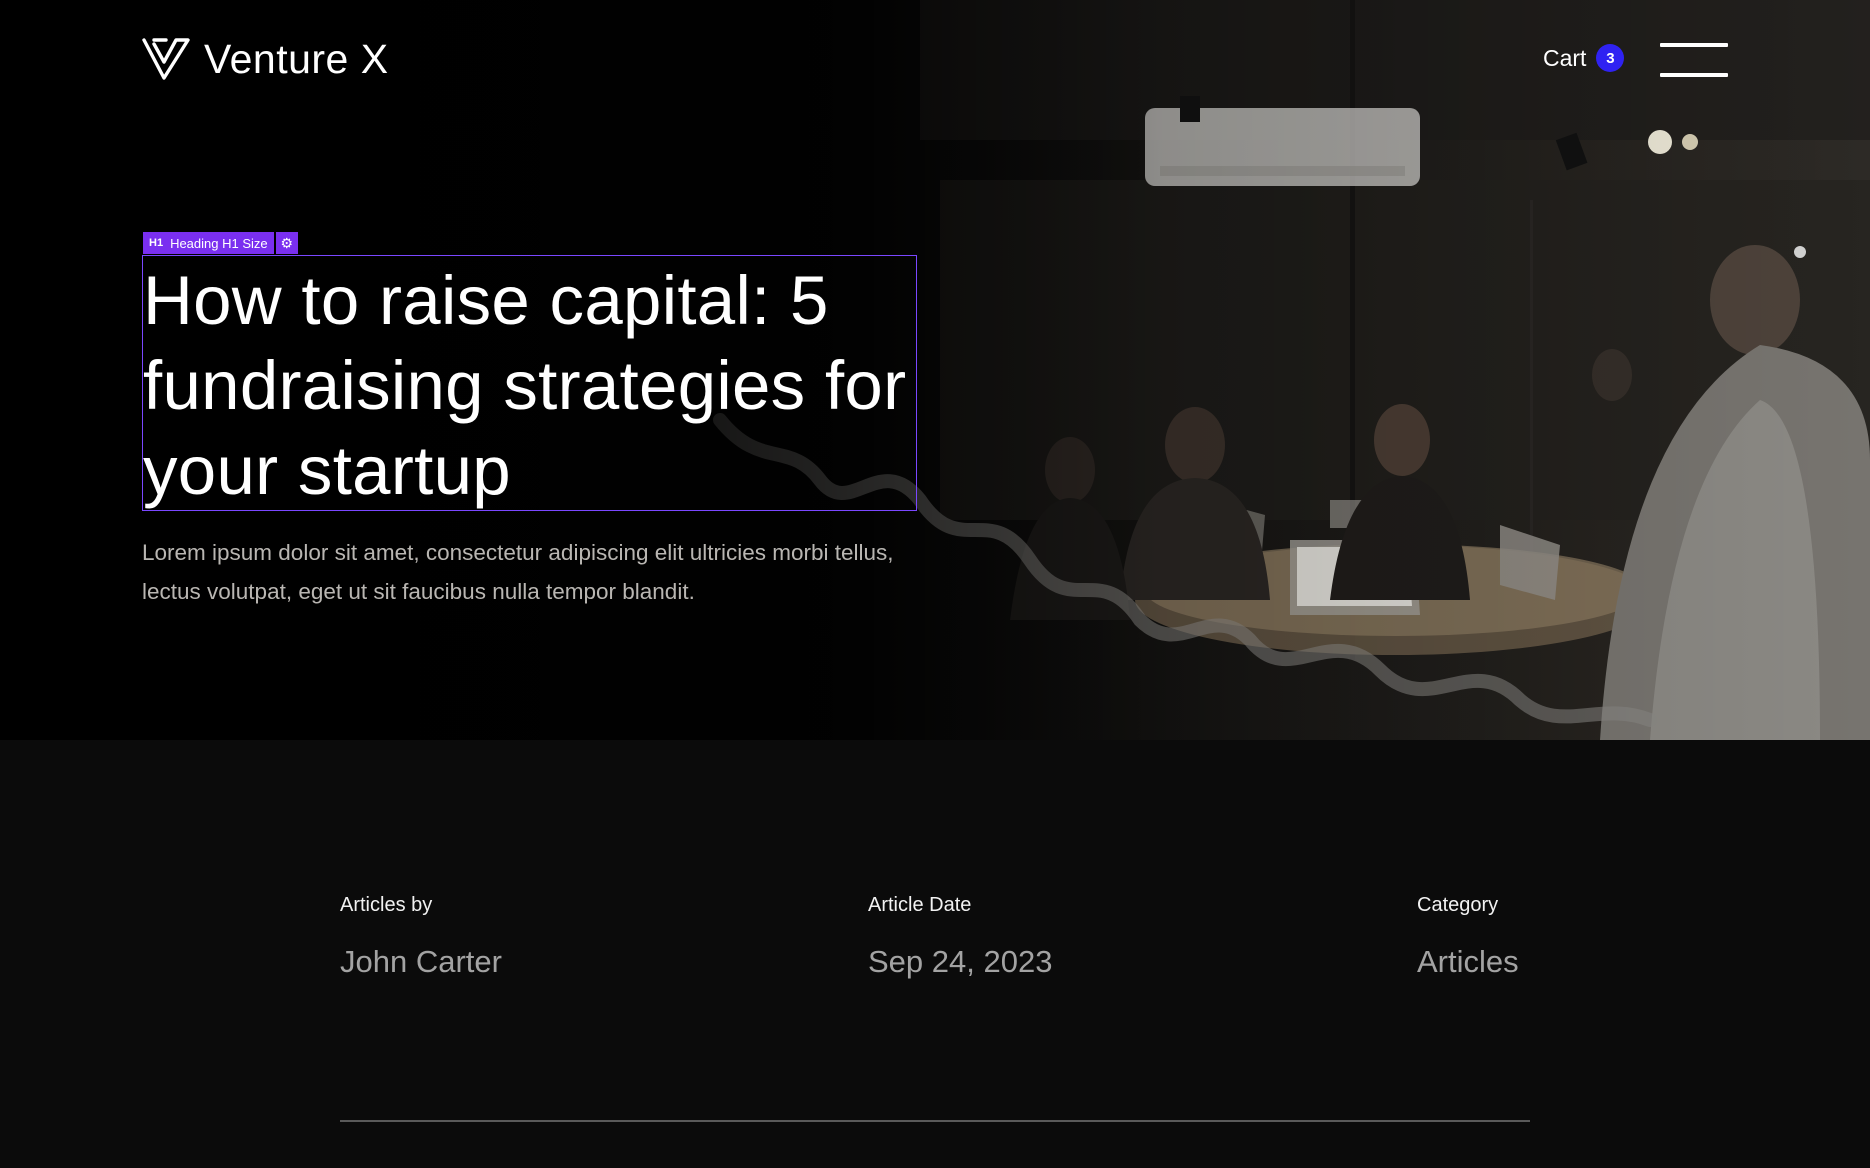 This screenshot has width=1870, height=1168. Describe the element at coordinates (960, 937) in the screenshot. I see `meta-date: Article Date Sep 24, 2023` at that location.